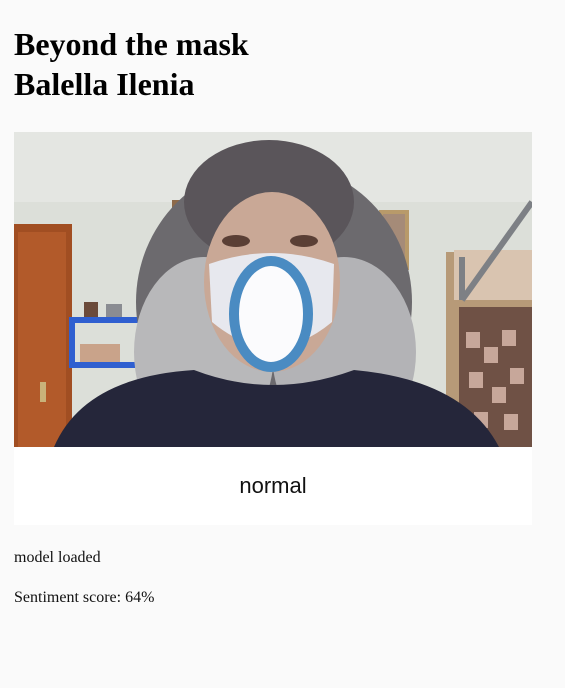  I want to click on prediction-panel: normal, so click(273, 486).